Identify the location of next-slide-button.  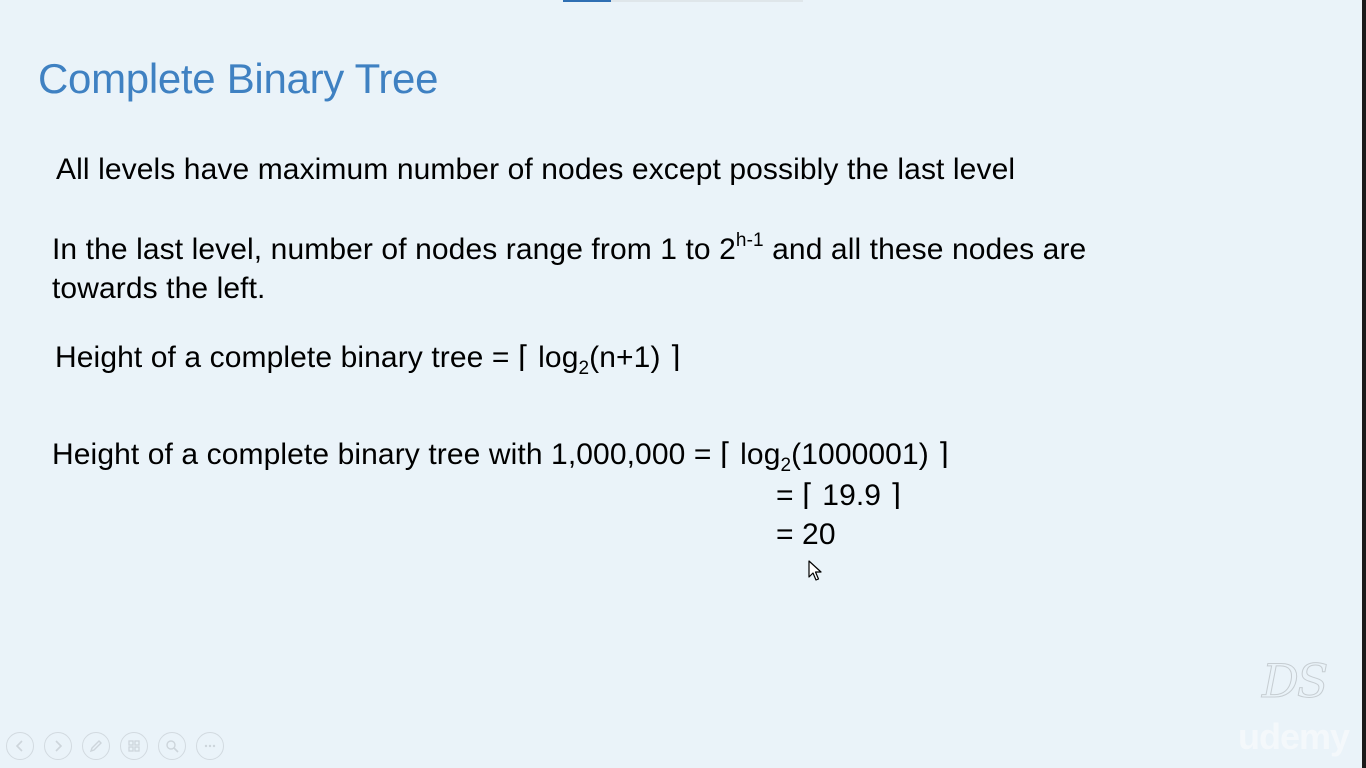
(58, 746).